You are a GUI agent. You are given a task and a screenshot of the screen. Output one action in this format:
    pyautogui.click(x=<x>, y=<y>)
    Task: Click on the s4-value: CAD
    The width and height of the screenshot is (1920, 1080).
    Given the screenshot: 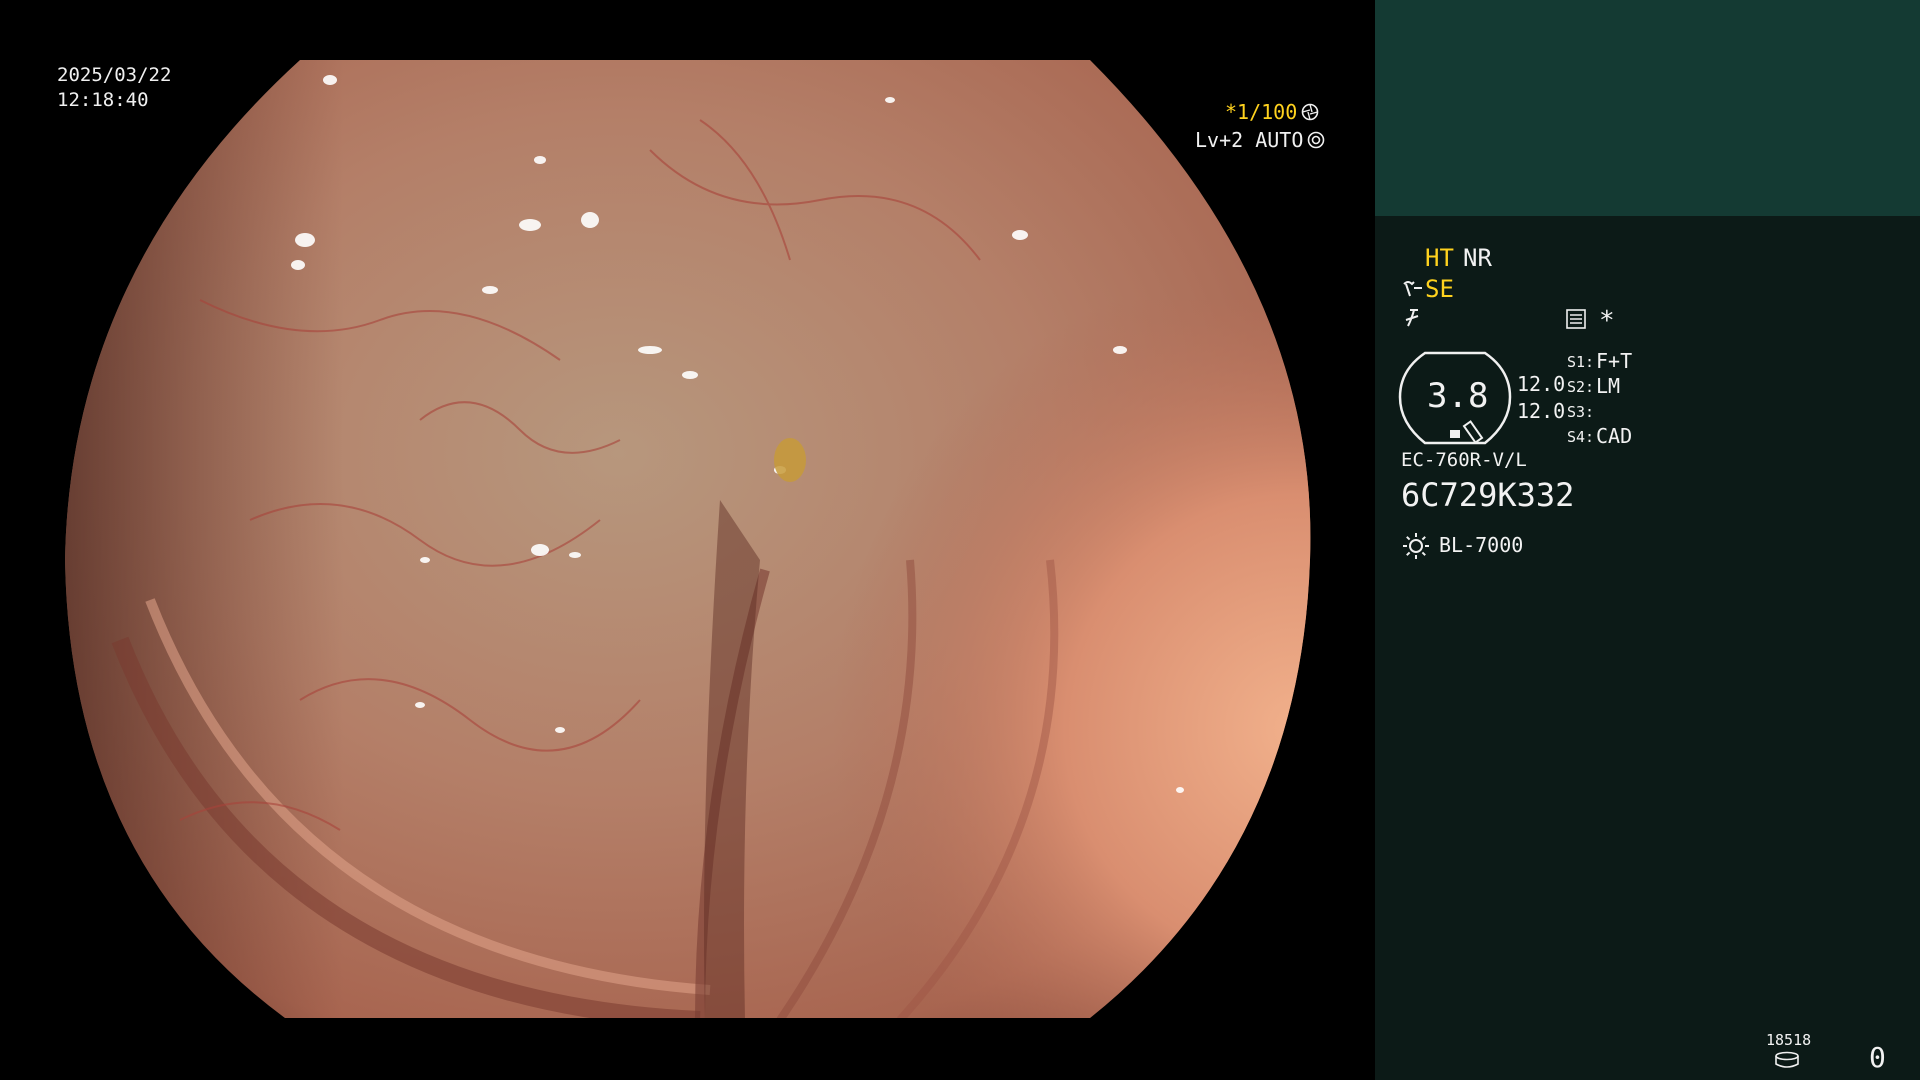 What is the action you would take?
    pyautogui.click(x=1614, y=436)
    